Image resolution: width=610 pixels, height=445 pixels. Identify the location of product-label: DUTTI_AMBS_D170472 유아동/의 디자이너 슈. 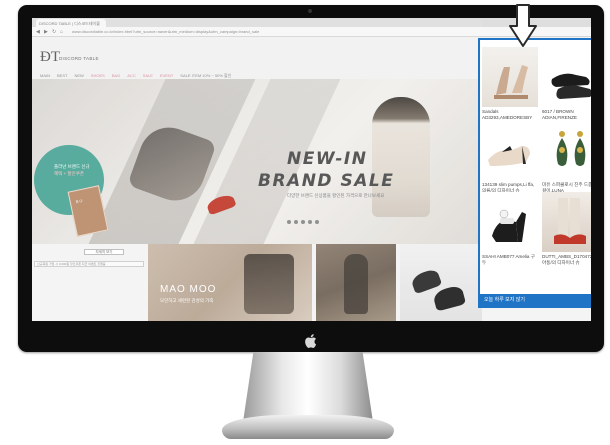
(566, 259).